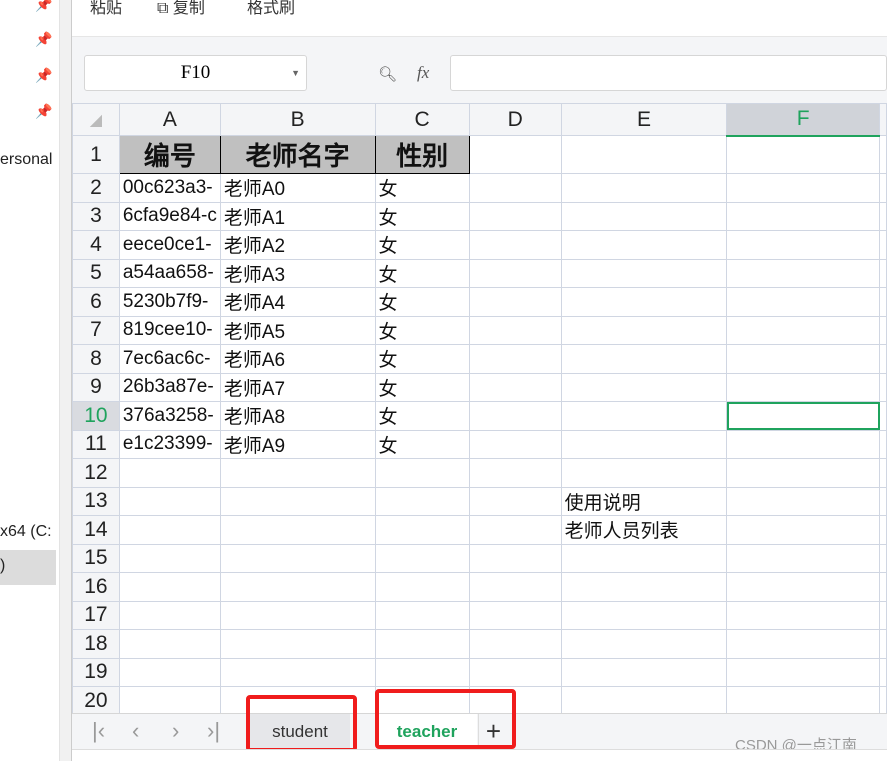 This screenshot has width=887, height=761. I want to click on row-header: 1, so click(96, 154).